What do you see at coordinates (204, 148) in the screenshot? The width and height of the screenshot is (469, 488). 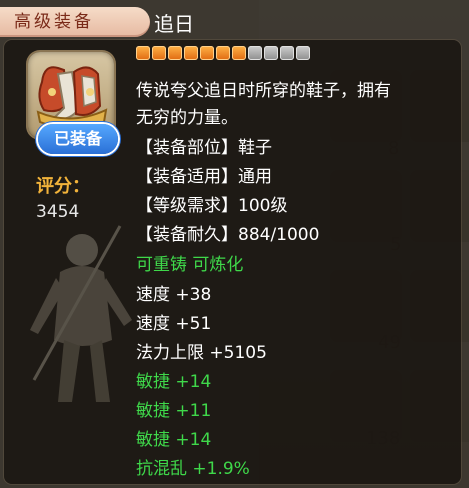 I see `attribute-slot: 【装备部位】鞋子` at bounding box center [204, 148].